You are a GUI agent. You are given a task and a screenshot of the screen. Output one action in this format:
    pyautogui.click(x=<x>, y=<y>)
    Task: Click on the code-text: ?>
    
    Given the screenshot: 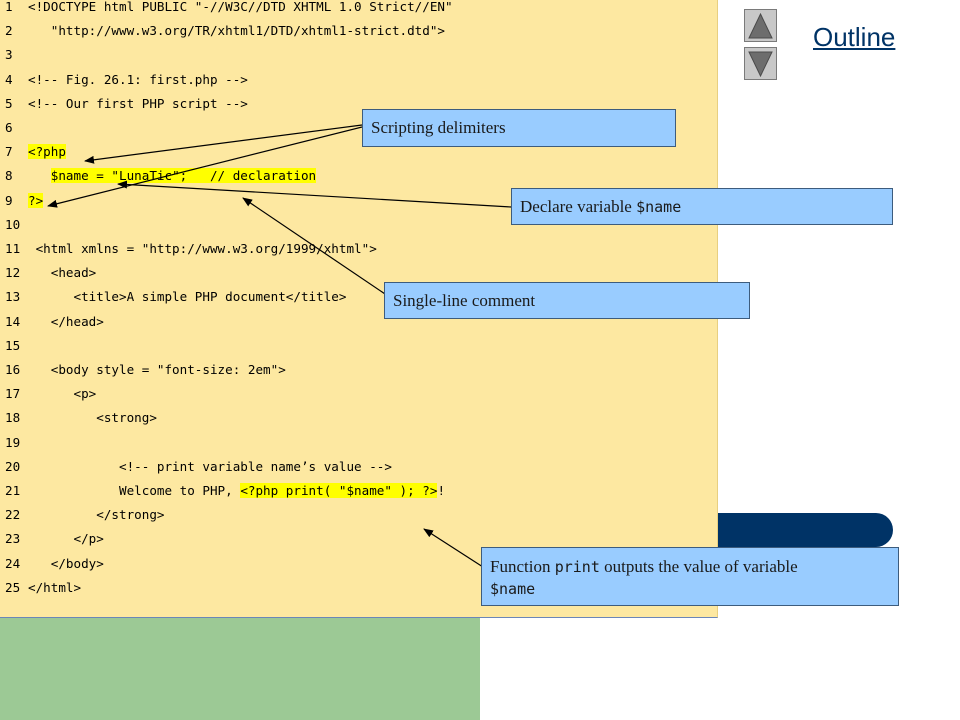 What is the action you would take?
    pyautogui.click(x=36, y=201)
    